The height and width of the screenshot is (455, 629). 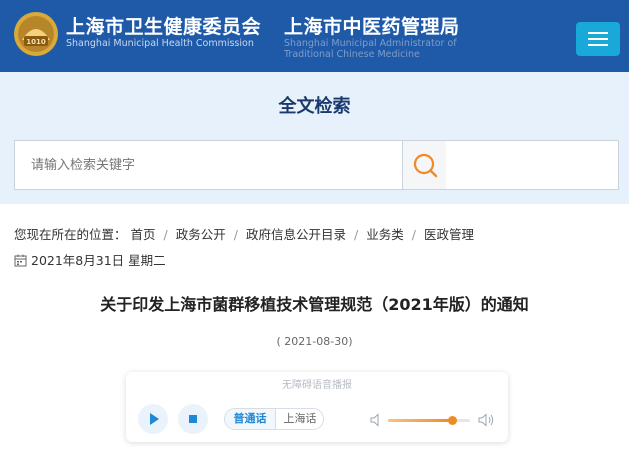 I want to click on site-subtitle-tcm-line1: Shanghai Municipal Administrator of, so click(x=370, y=43).